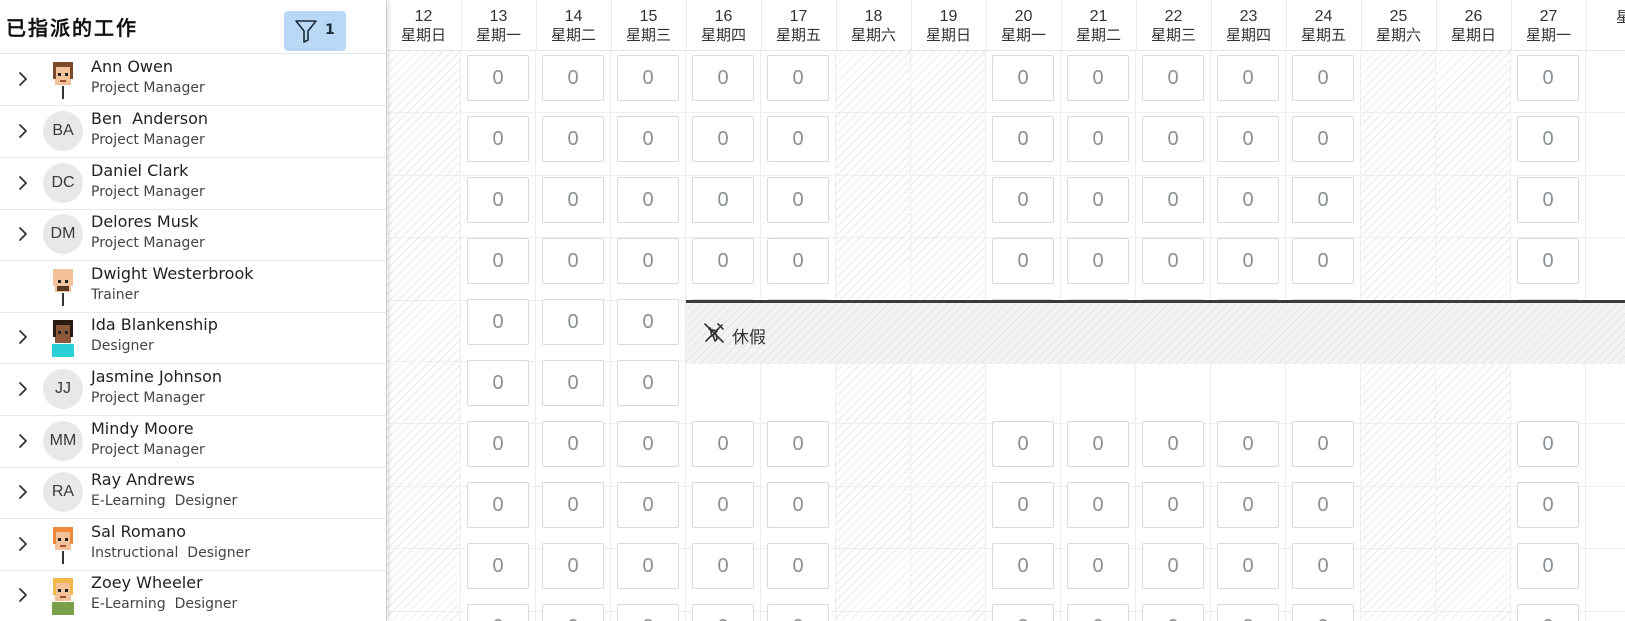  I want to click on resource-row: Sal Romano Instructional Designer, so click(193, 544).